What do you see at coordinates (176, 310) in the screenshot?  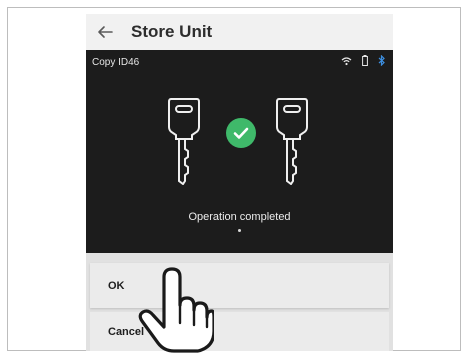 I see `pointing-hand-icon` at bounding box center [176, 310].